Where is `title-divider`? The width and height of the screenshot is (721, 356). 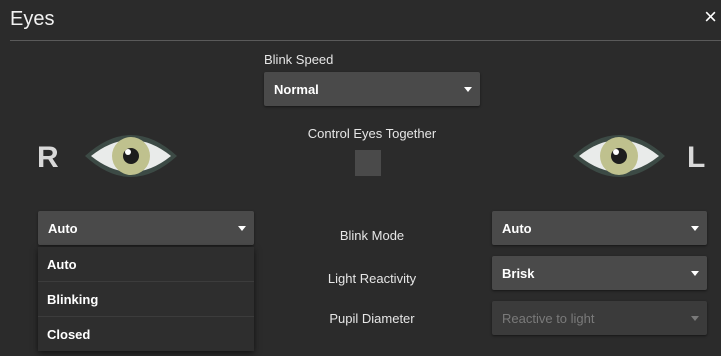 title-divider is located at coordinates (365, 40).